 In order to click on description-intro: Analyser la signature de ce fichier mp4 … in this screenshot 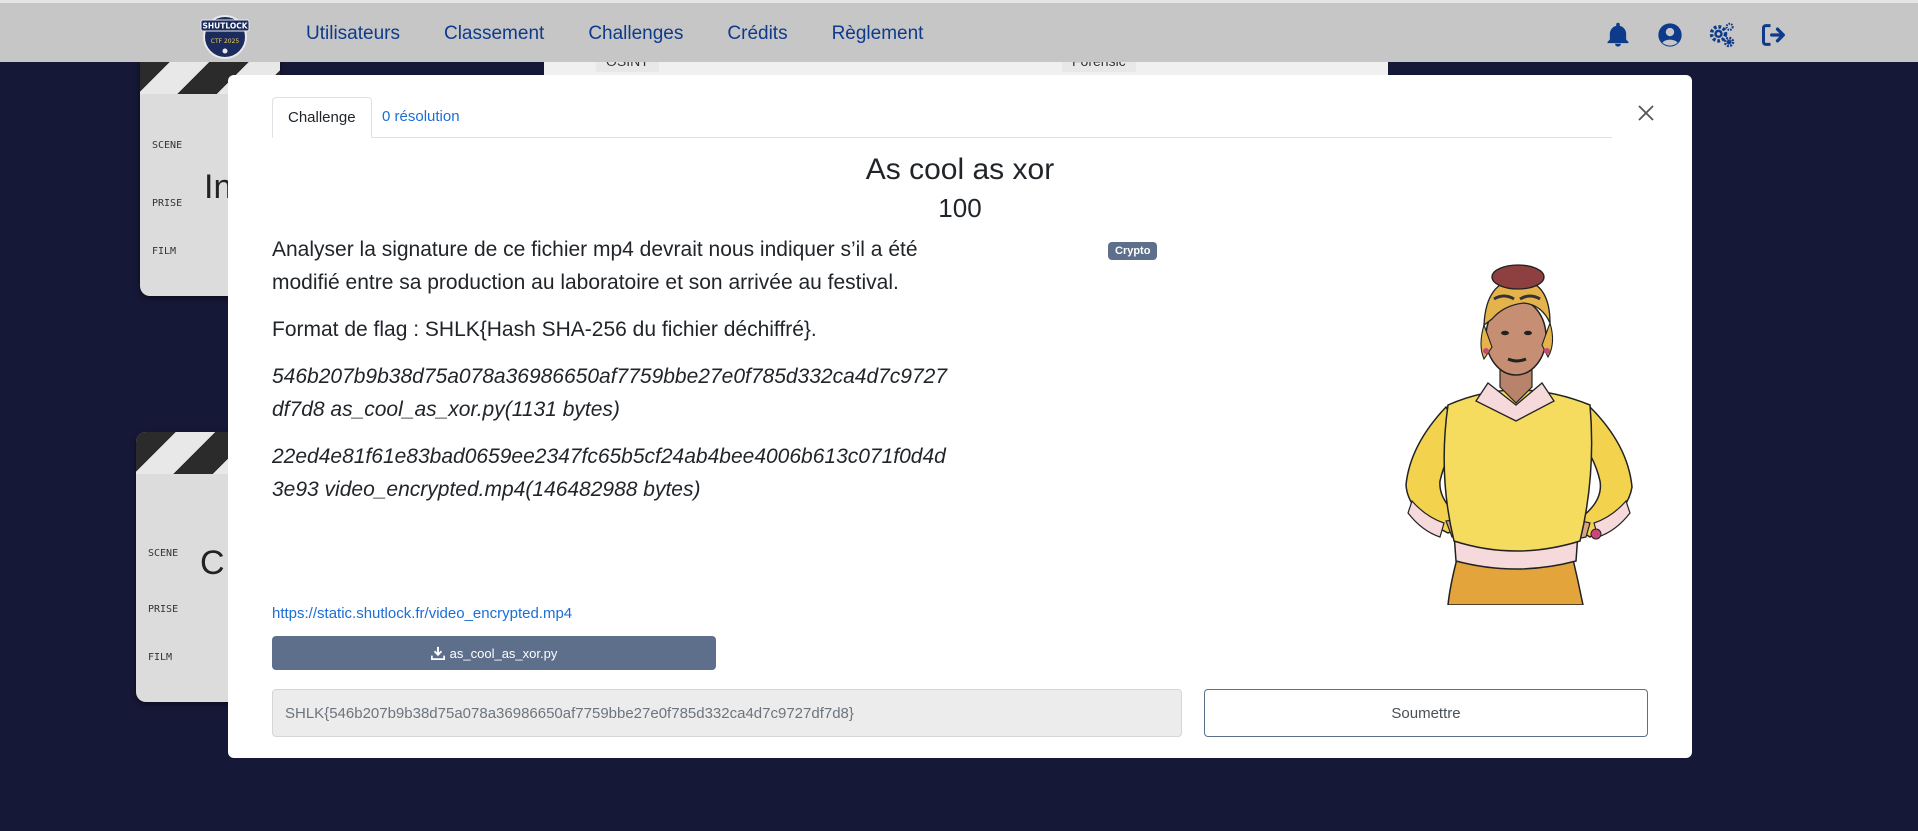, I will do `click(595, 266)`.